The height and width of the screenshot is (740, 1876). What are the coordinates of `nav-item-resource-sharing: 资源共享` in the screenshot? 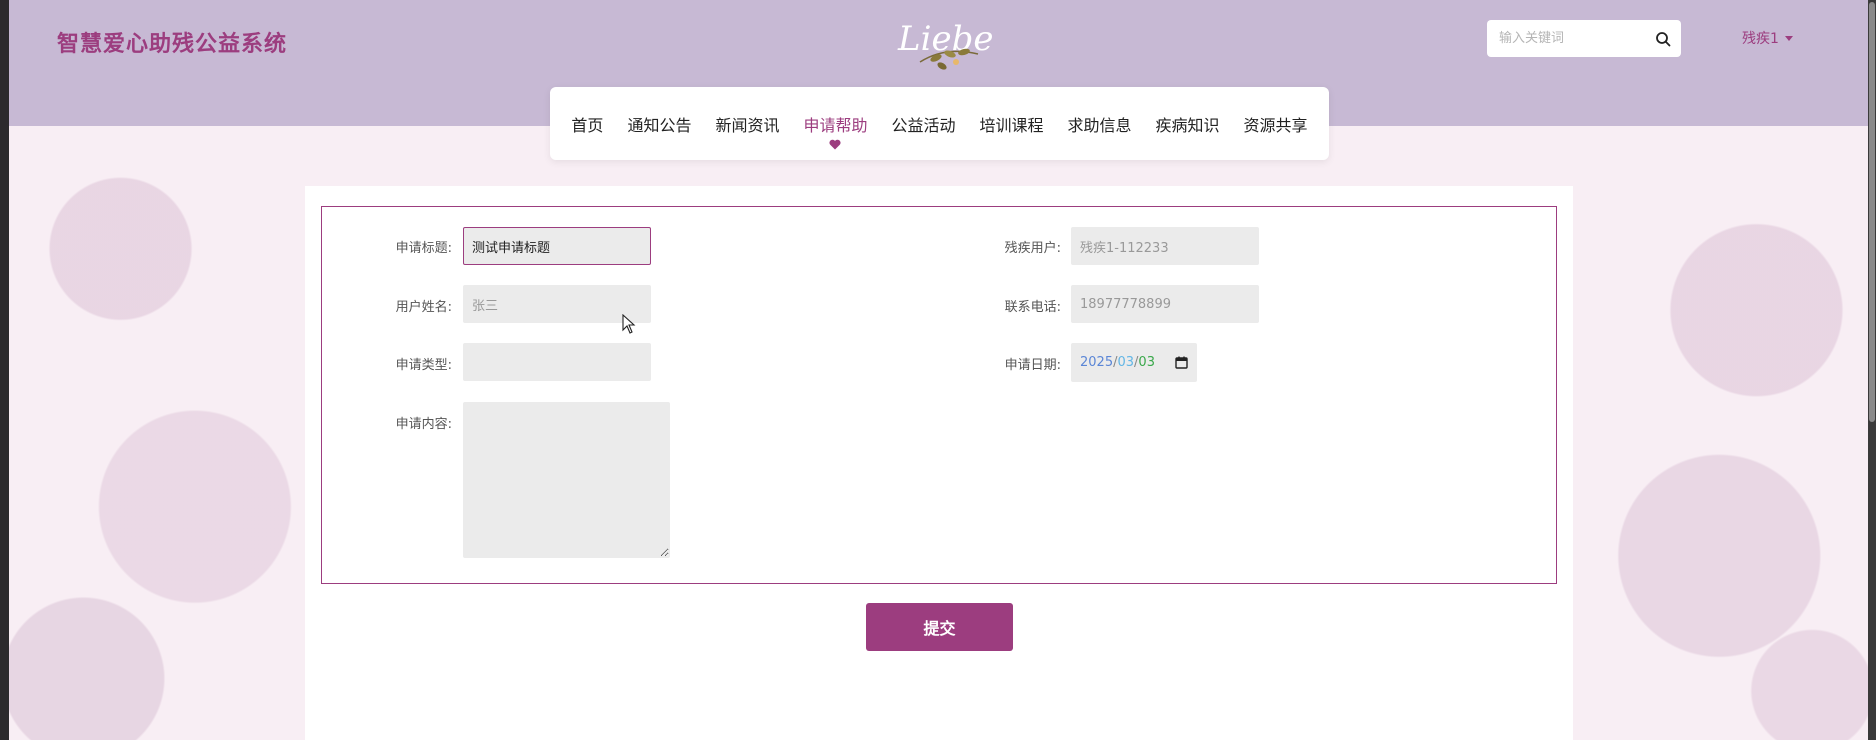 It's located at (1276, 123).